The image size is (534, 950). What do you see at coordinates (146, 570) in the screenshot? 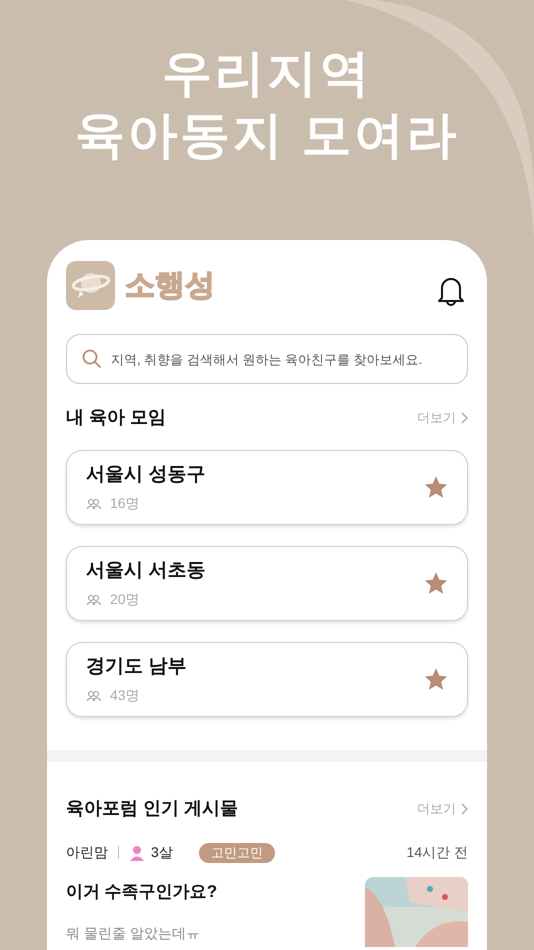
I see `group-name: 서울시 서초동` at bounding box center [146, 570].